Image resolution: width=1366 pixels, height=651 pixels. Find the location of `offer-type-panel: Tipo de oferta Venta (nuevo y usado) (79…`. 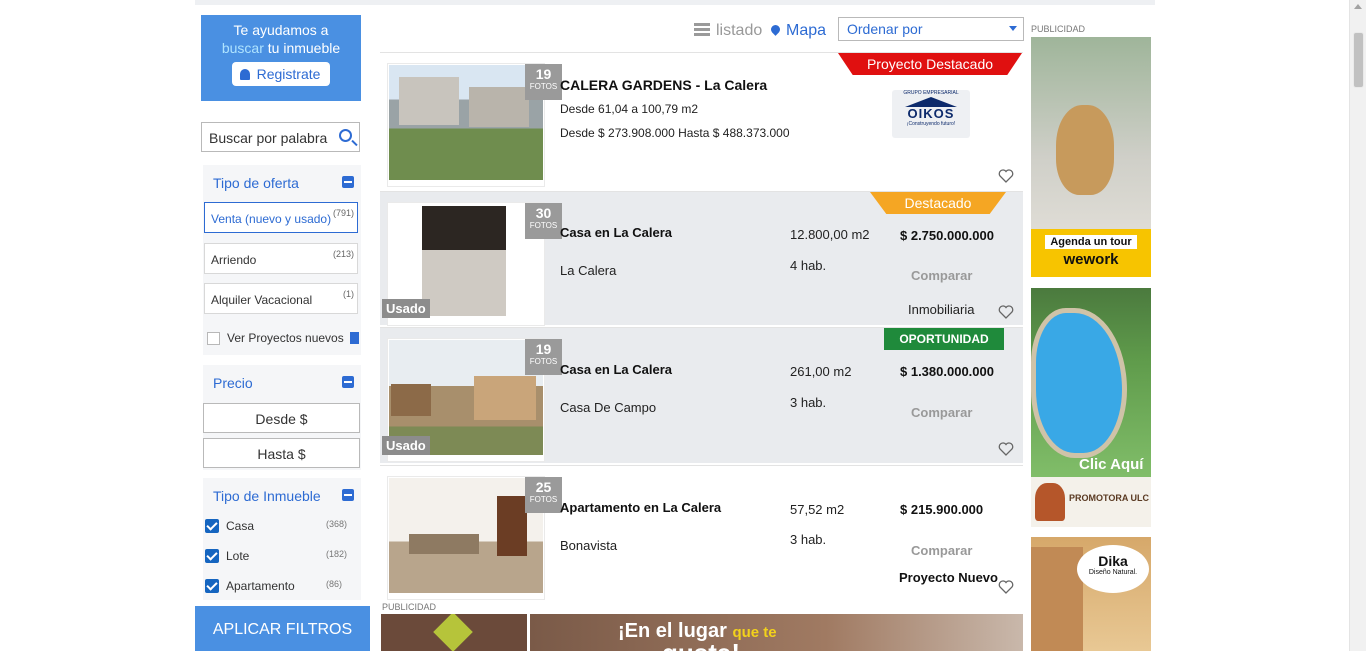

offer-type-panel: Tipo de oferta Venta (nuevo y usado) (79… is located at coordinates (282, 260).